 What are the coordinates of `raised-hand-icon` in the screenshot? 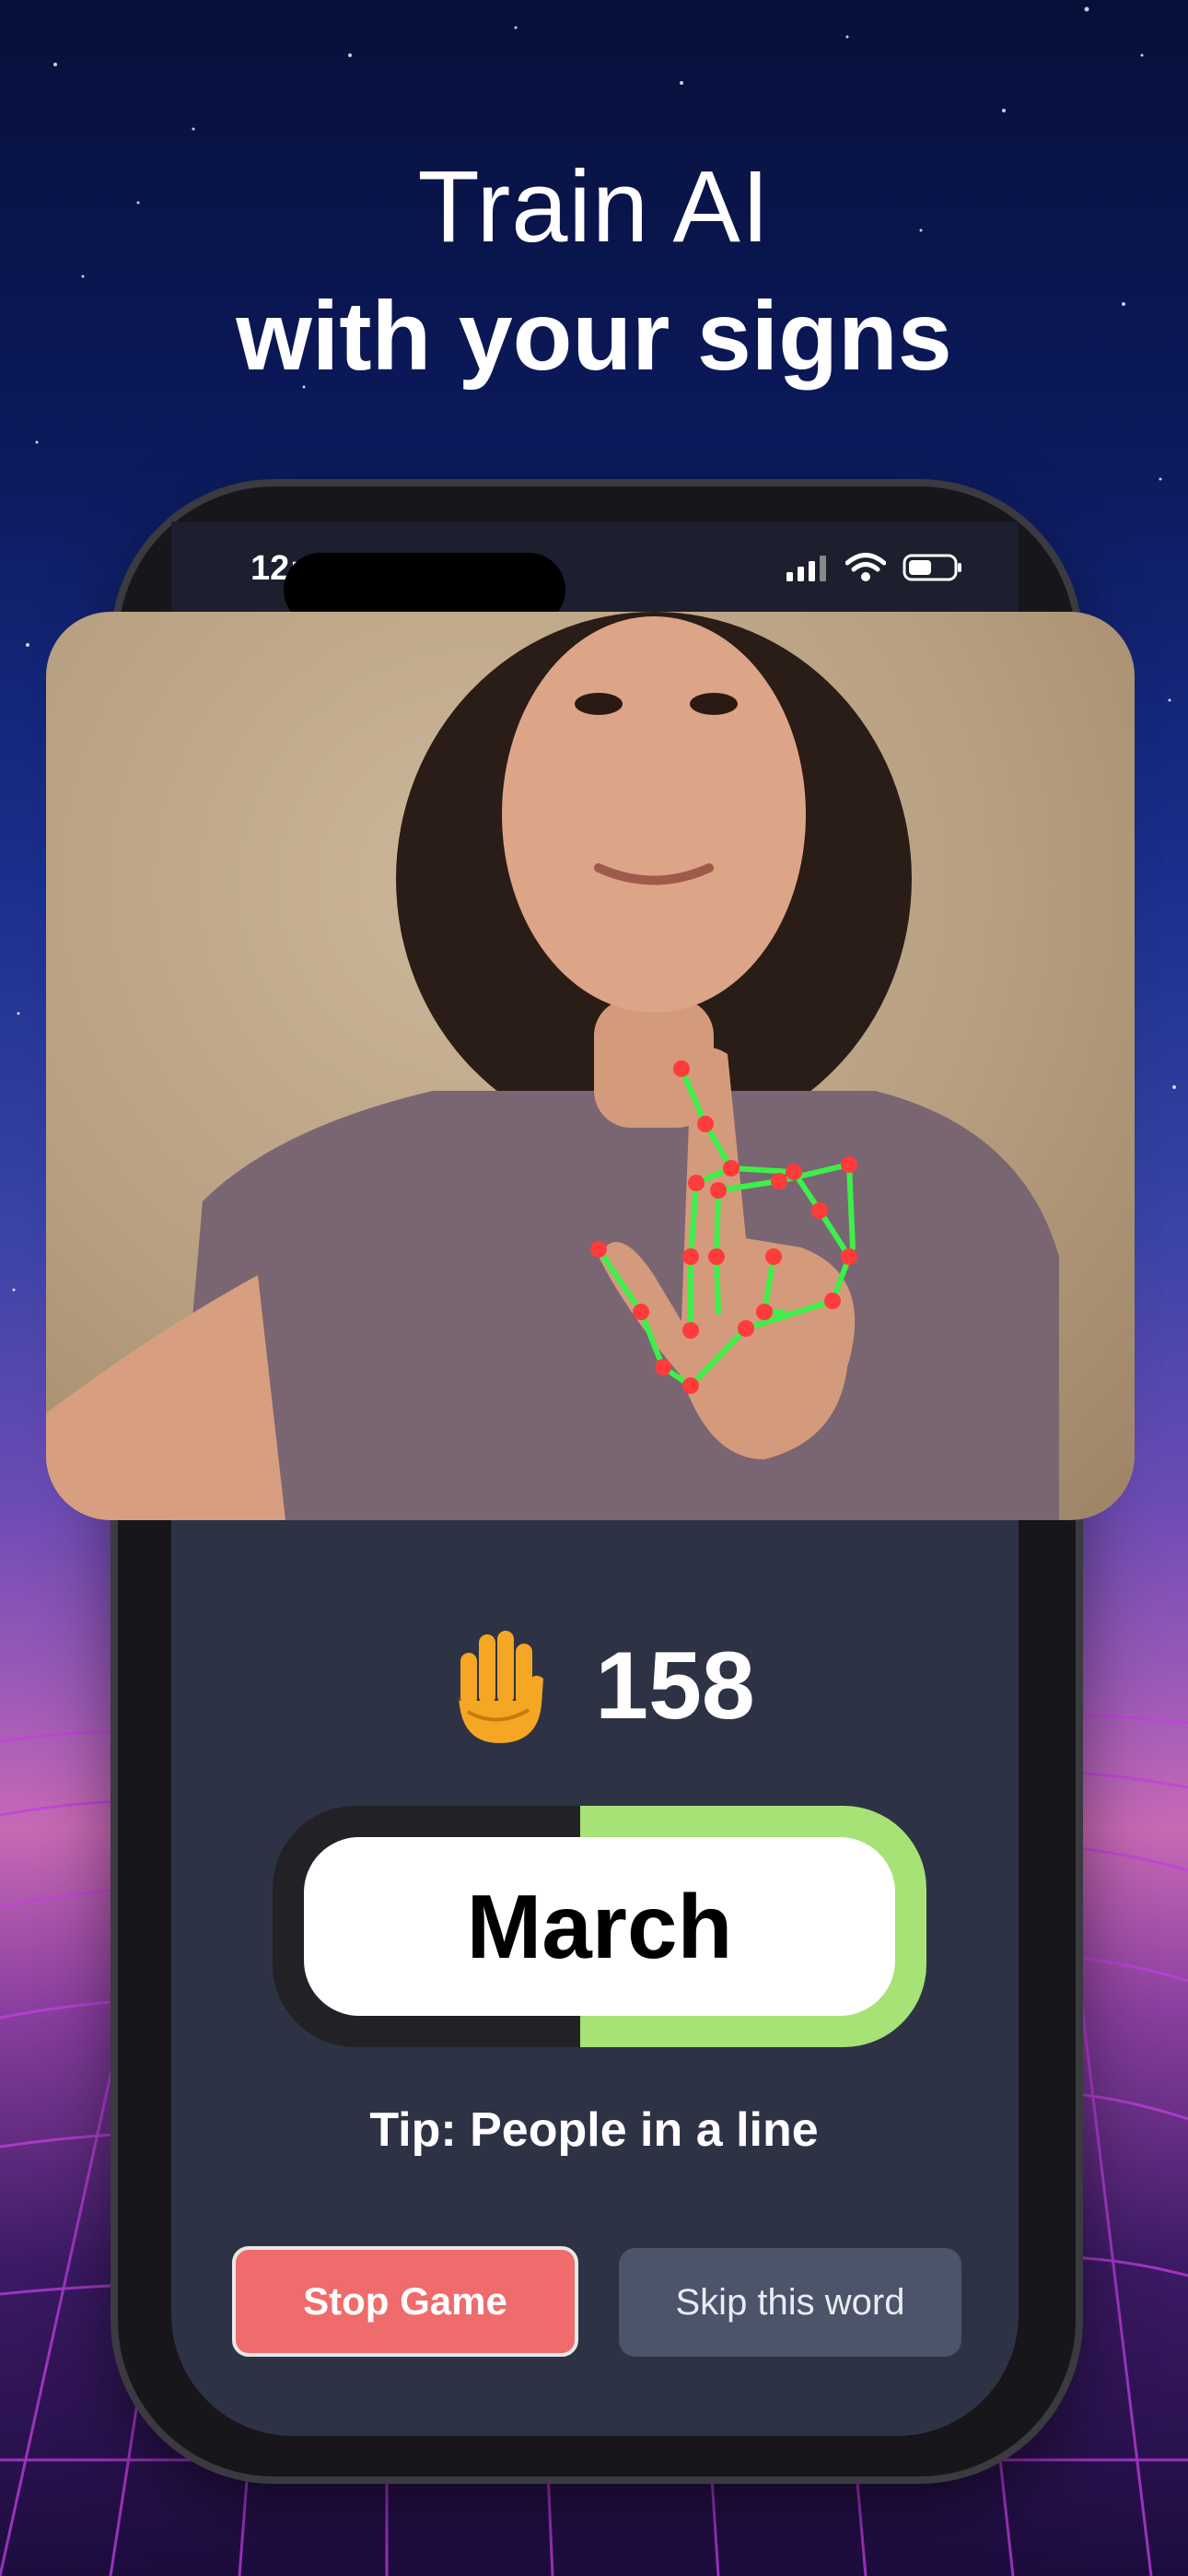 It's located at (502, 1687).